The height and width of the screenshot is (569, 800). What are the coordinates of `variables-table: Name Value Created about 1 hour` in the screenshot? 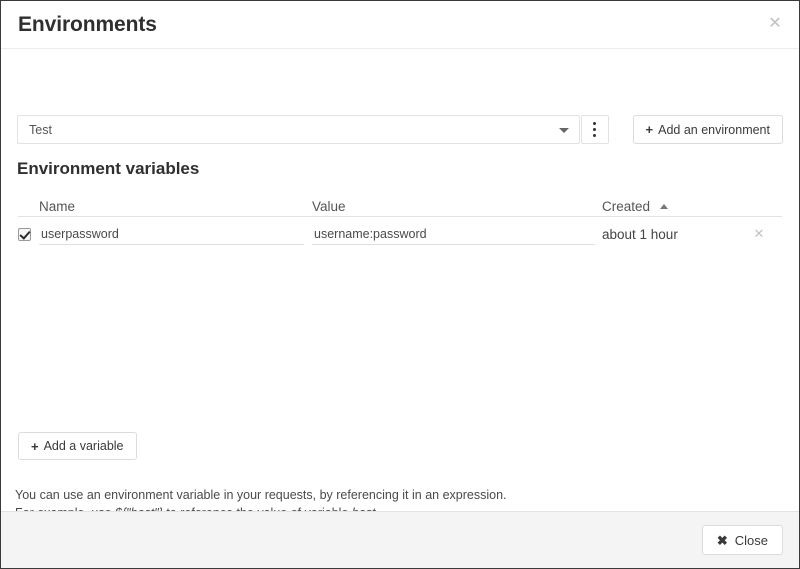 It's located at (400, 221).